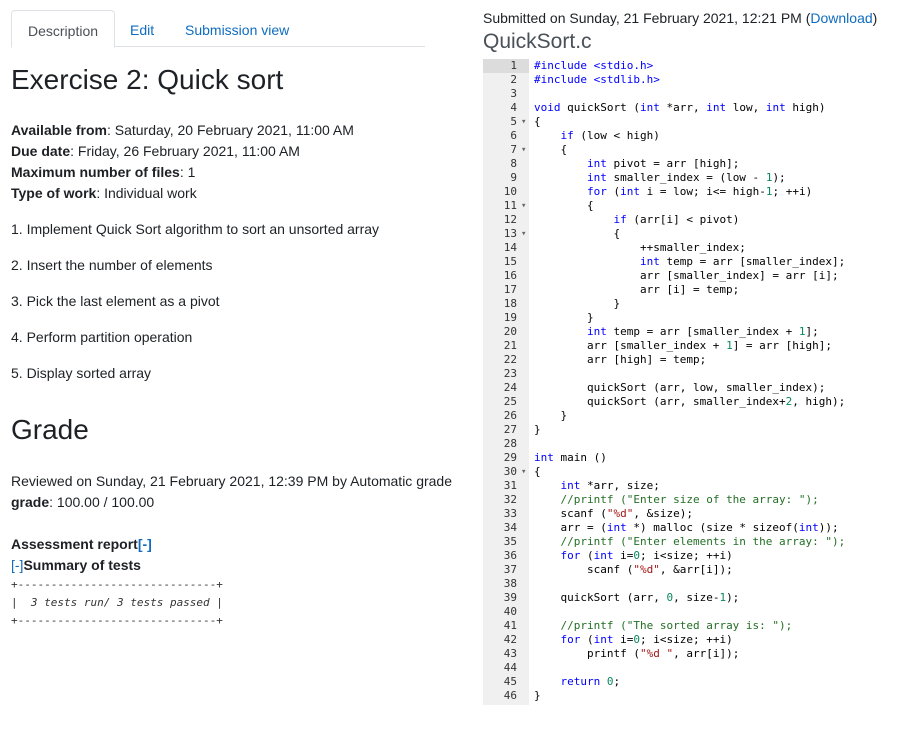 This screenshot has width=914, height=732. I want to click on line-number: 1, so click(513, 65).